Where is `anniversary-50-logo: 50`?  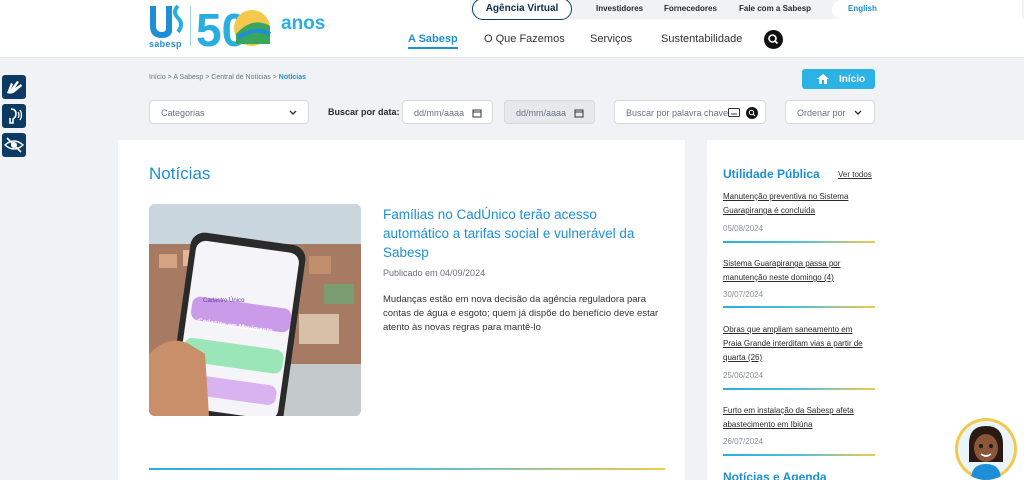 anniversary-50-logo: 50 is located at coordinates (233, 27).